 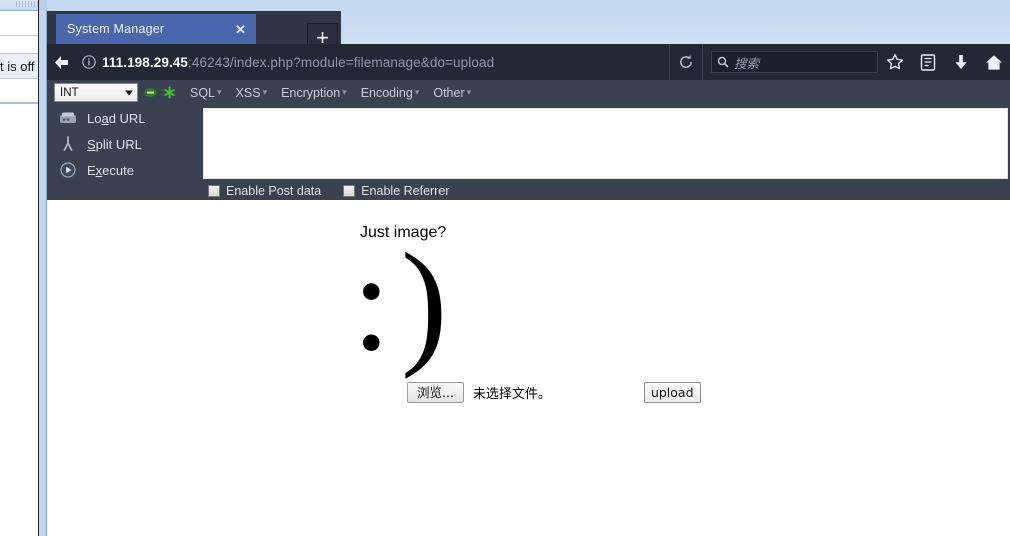 I want to click on split-url-button: Split URL, so click(x=124, y=144).